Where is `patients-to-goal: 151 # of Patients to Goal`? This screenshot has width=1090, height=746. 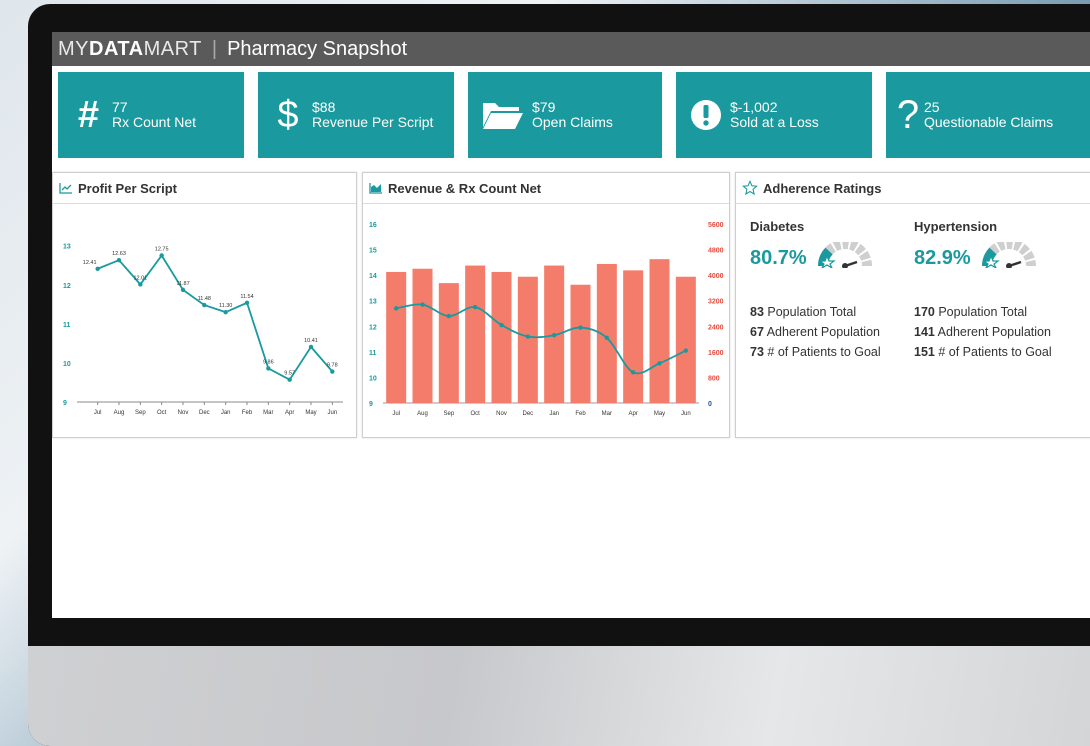 patients-to-goal: 151 # of Patients to Goal is located at coordinates (983, 352).